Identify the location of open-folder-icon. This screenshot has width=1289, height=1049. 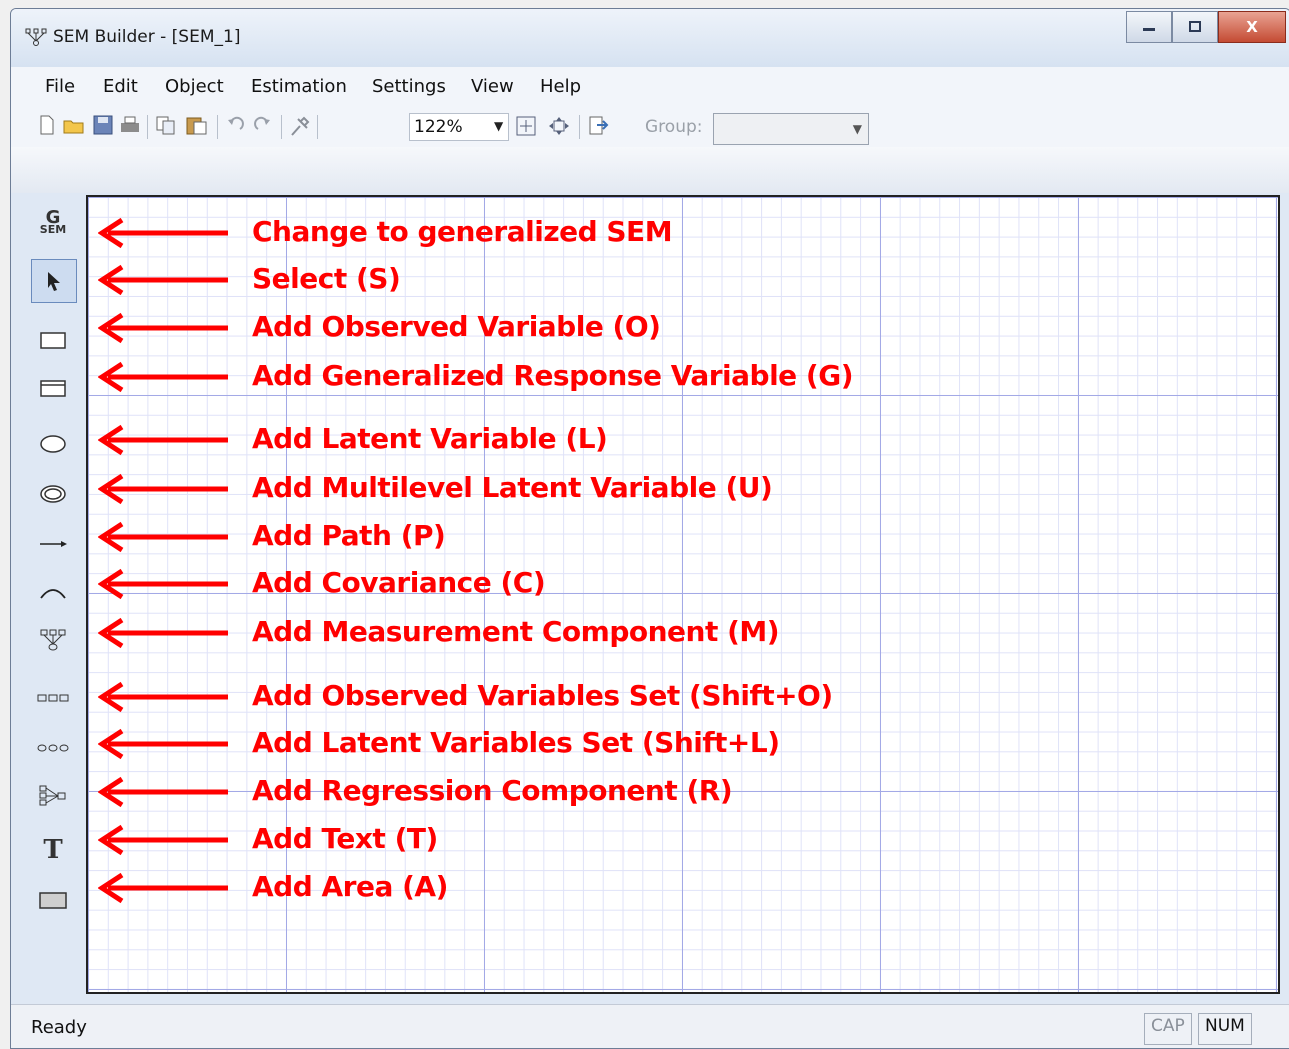
(74, 127).